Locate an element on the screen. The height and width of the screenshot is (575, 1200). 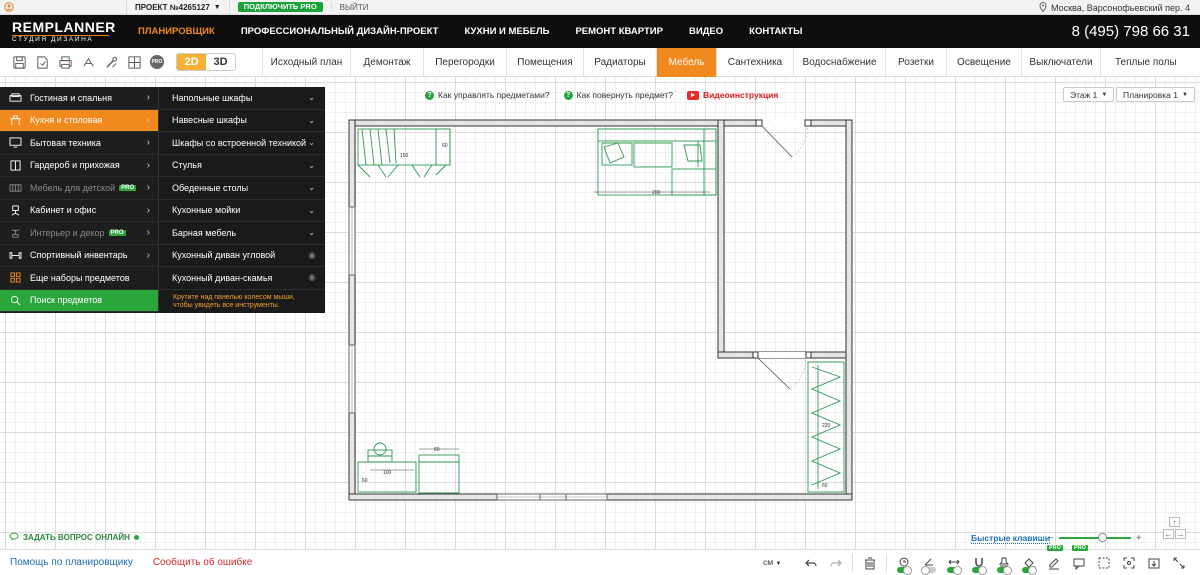
project-selector: ПРОЕКТ №4265127 ▼ is located at coordinates (178, 7).